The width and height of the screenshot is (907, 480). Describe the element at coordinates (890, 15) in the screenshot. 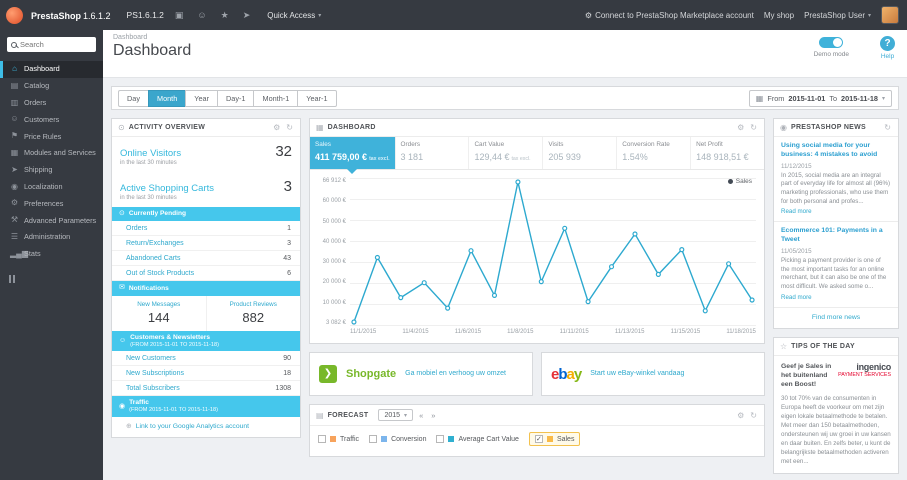

I see `user-avatar` at that location.